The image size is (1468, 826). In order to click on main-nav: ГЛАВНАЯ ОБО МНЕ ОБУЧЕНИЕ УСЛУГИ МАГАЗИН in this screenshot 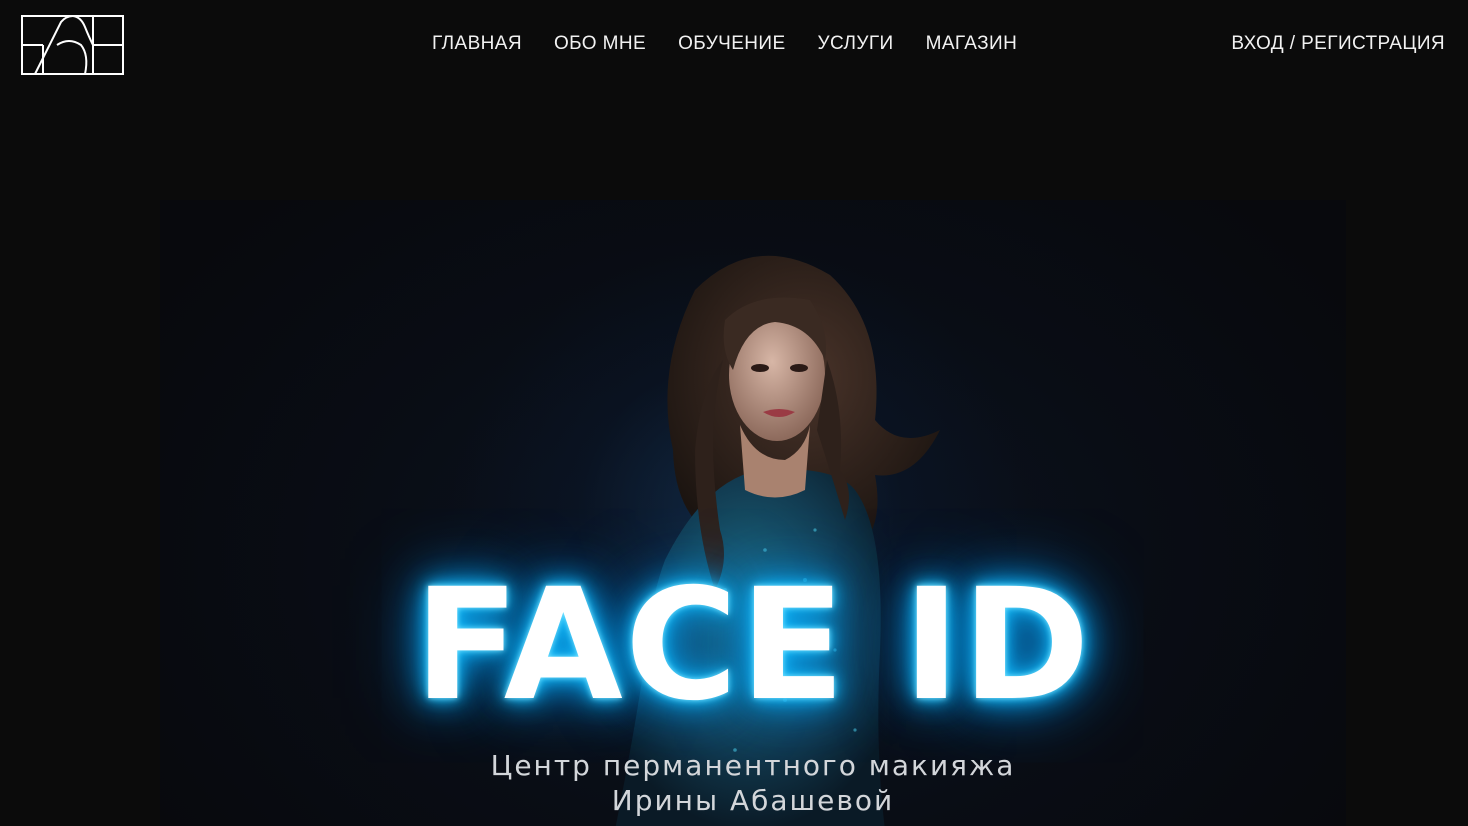, I will do `click(724, 44)`.